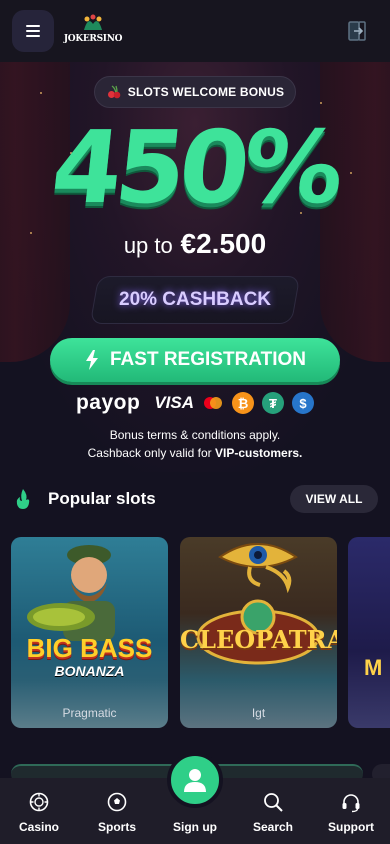 The image size is (390, 844). What do you see at coordinates (273, 403) in the screenshot?
I see `tether-icon: ₮` at bounding box center [273, 403].